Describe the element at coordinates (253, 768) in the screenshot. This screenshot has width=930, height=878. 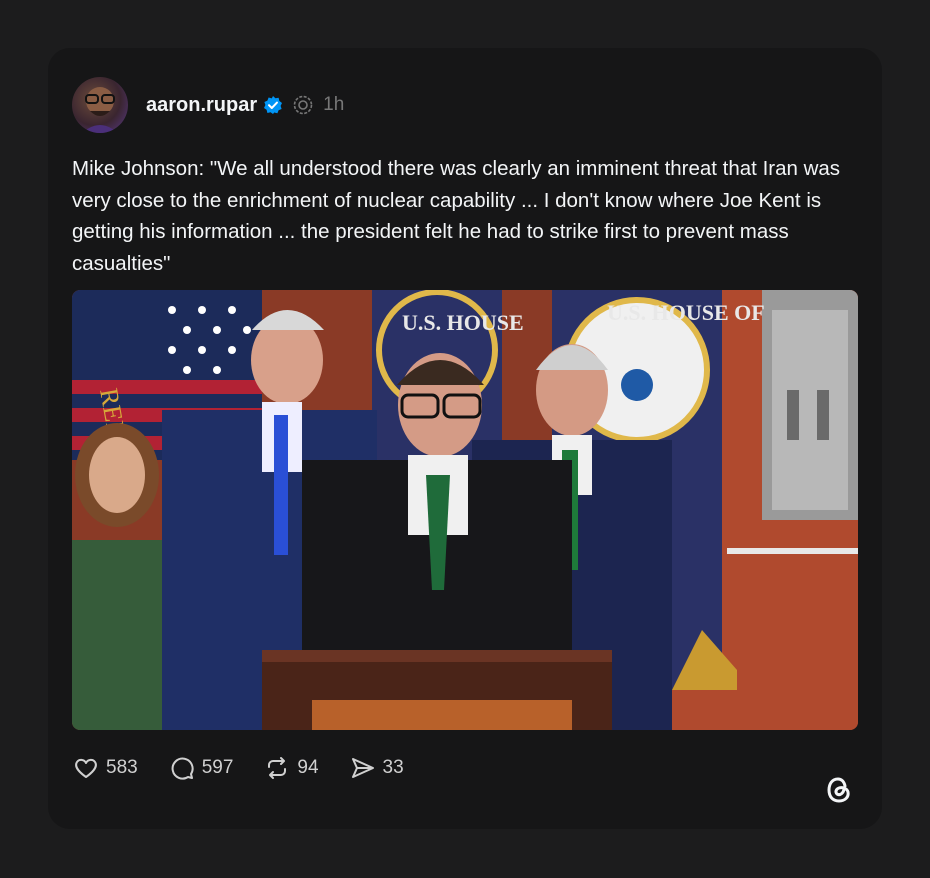
I see `action-bar: 583 597 94 33` at that location.